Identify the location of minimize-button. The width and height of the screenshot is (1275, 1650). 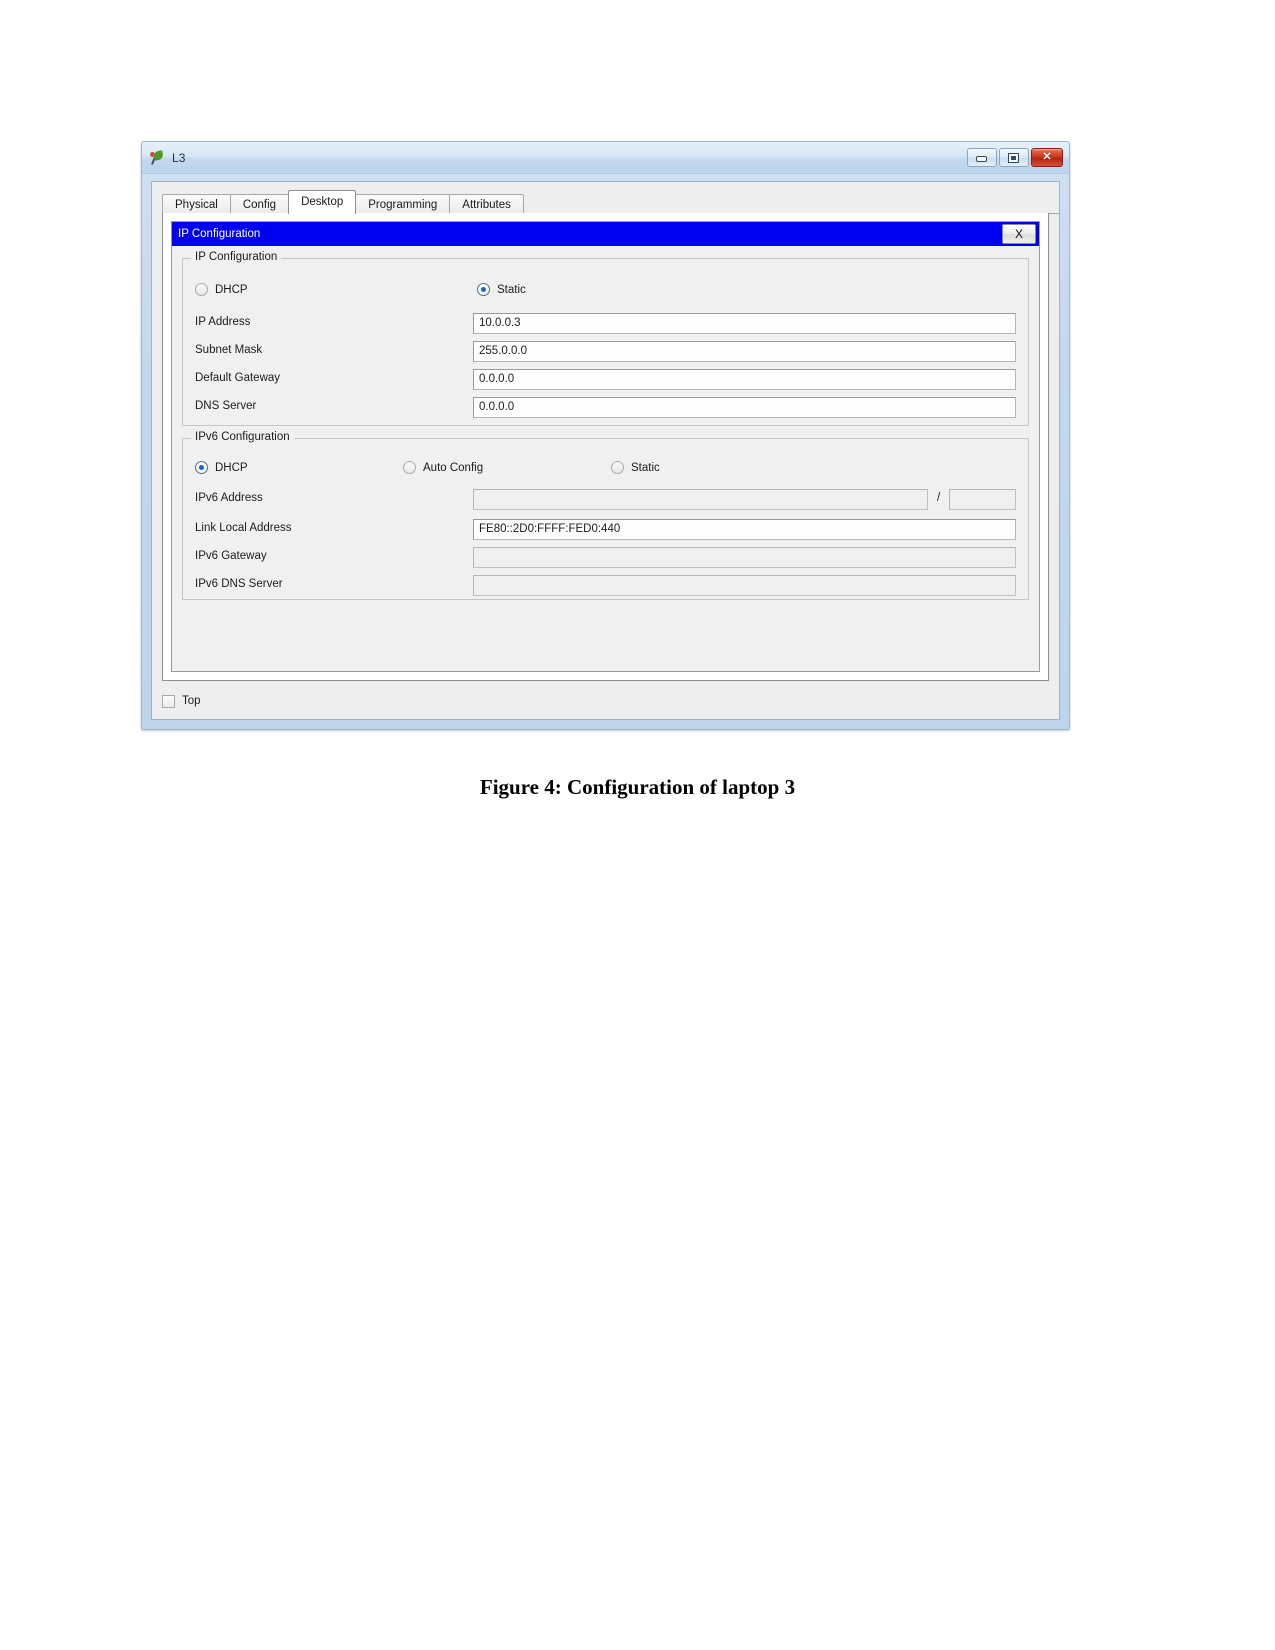
(982, 157).